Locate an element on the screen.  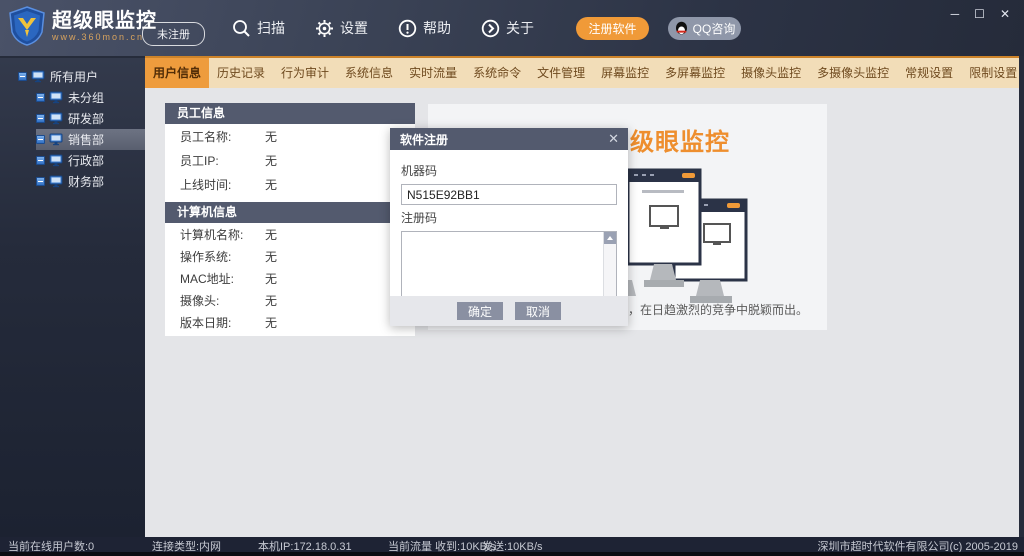
help-label: 帮助 is located at coordinates (437, 28).